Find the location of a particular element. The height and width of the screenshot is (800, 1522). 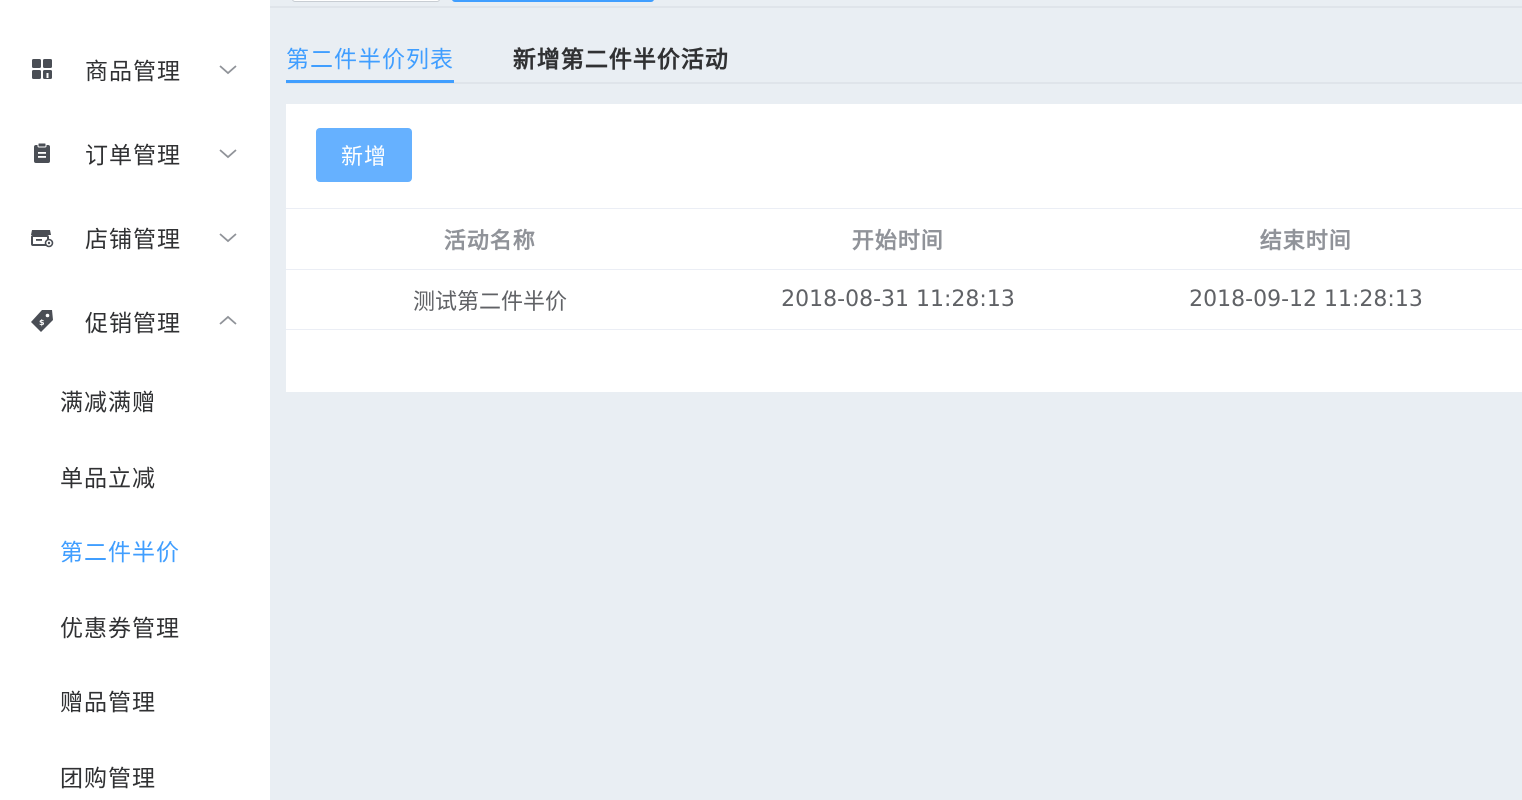

cell-end-time: 2018-09-12 11:28:13 is located at coordinates (1306, 299).